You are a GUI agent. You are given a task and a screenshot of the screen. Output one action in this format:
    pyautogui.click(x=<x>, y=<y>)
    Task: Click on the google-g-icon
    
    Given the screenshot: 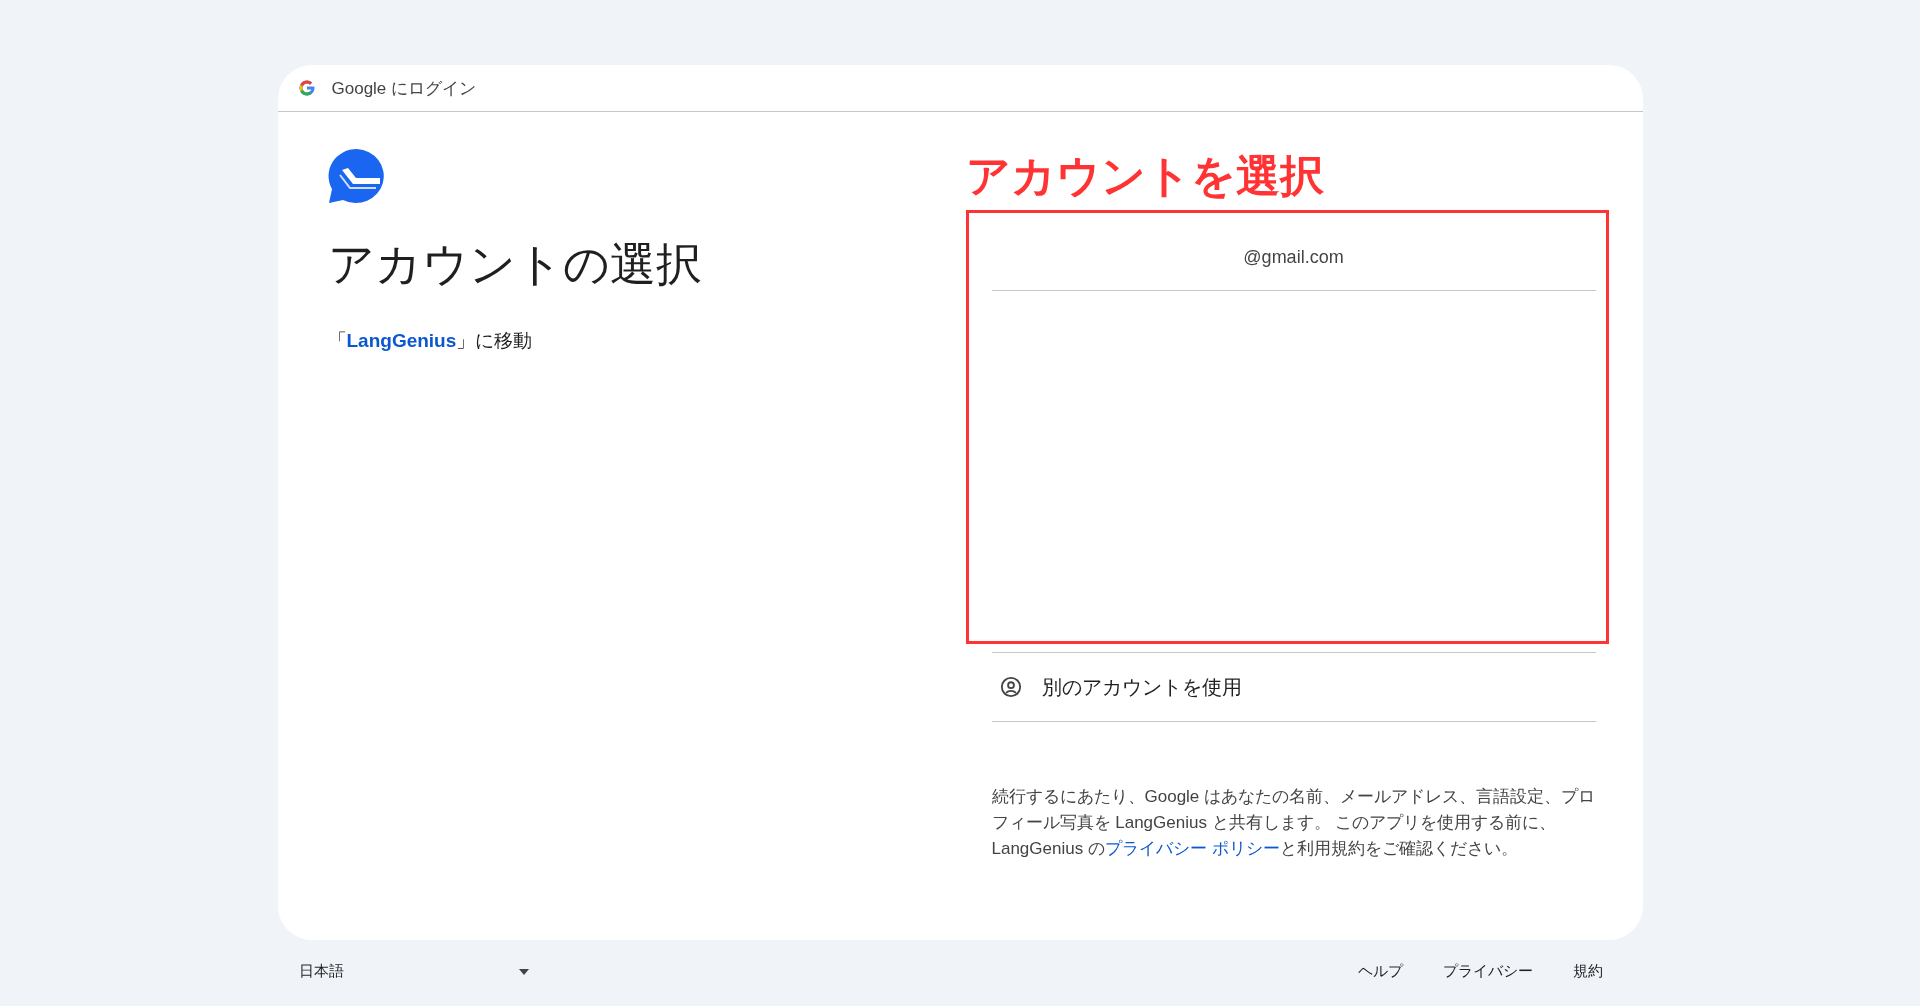 What is the action you would take?
    pyautogui.click(x=306, y=88)
    